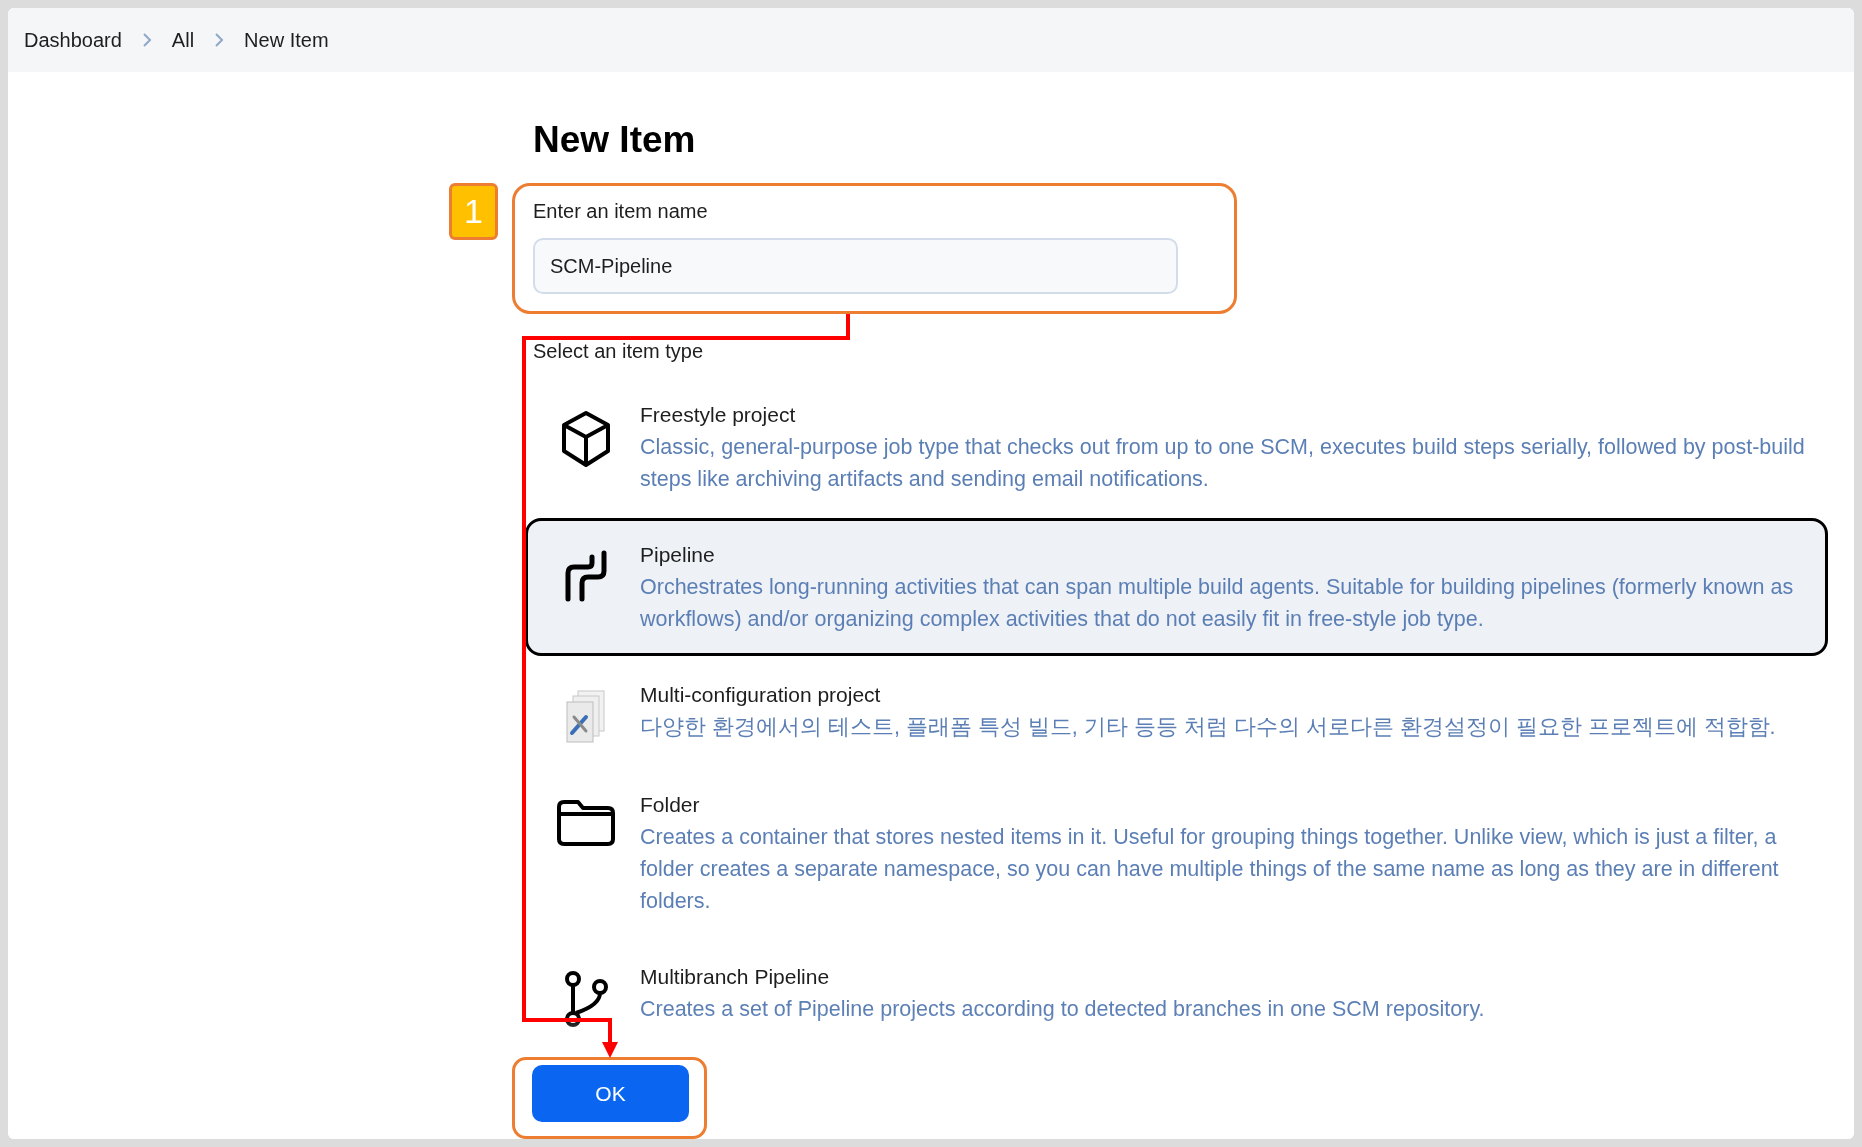 The height and width of the screenshot is (1147, 1862). Describe the element at coordinates (586, 717) in the screenshot. I see `documents-tools-icon` at that location.